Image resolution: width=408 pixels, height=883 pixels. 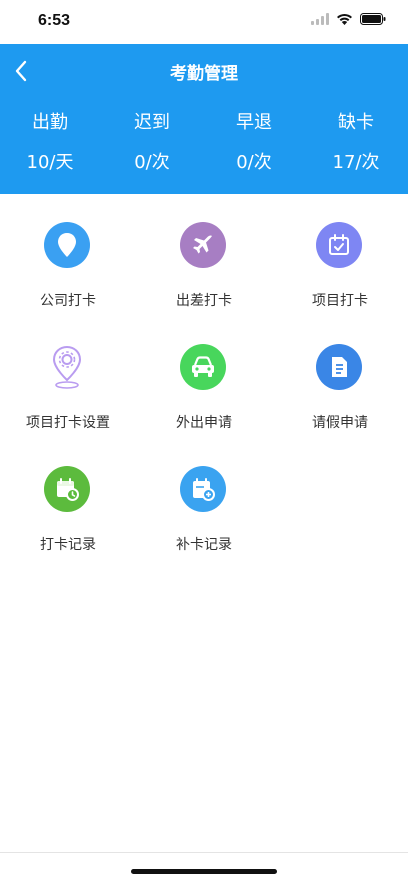 I want to click on stat-label: 出勤, so click(x=50, y=122).